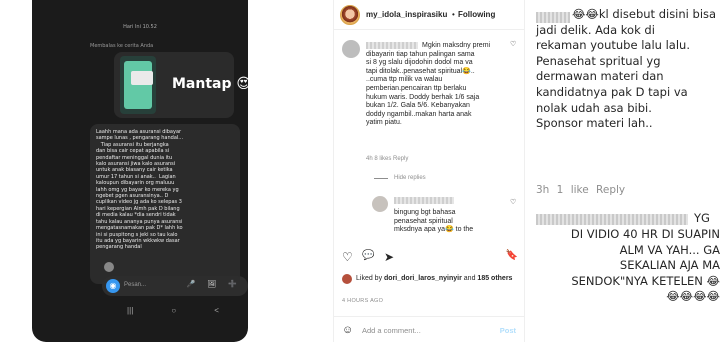  Describe the element at coordinates (140, 27) in the screenshot. I see `phone-status-time: Hari Ini 10.52` at that location.